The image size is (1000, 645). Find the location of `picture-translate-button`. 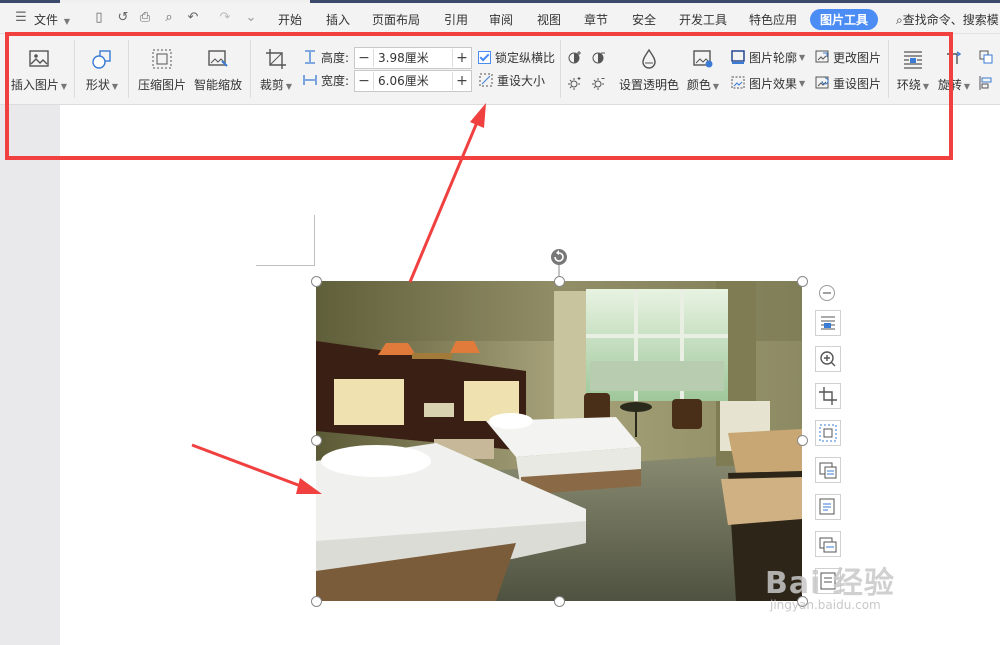

picture-translate-button is located at coordinates (828, 507).